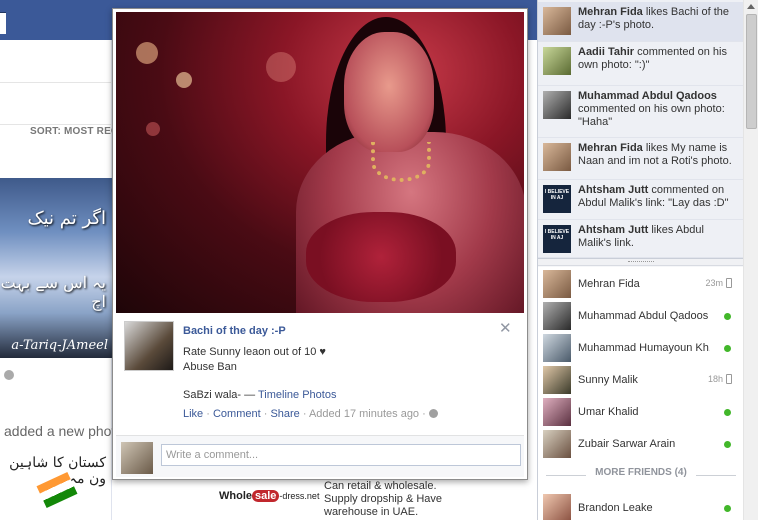 This screenshot has height=520, width=758. Describe the element at coordinates (647, 96) in the screenshot. I see `ticker-actor-name: Muhammad Abdul Qadoos` at that location.